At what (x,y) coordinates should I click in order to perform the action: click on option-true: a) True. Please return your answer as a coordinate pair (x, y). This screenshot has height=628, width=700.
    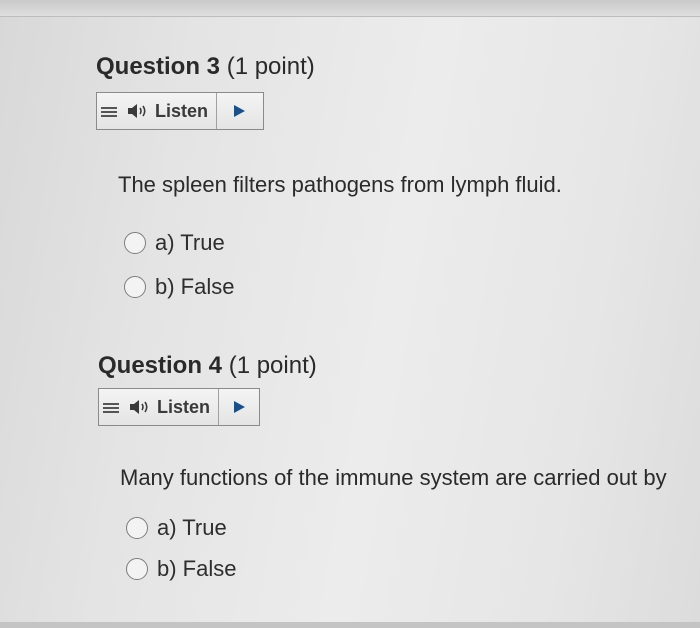
    Looking at the image, I should click on (176, 528).